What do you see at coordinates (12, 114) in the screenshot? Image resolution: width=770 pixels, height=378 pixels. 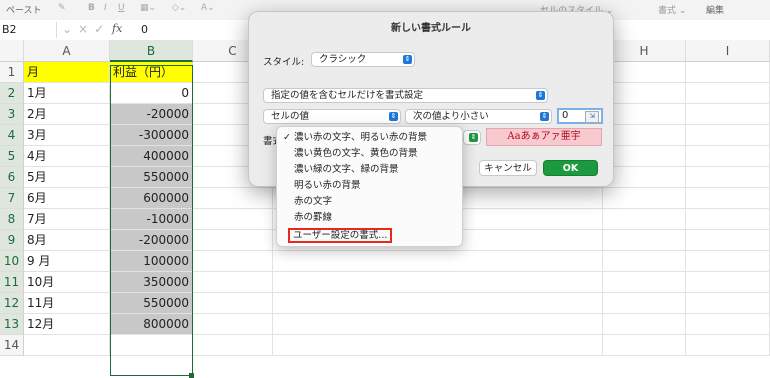 I see `row-header: 3` at bounding box center [12, 114].